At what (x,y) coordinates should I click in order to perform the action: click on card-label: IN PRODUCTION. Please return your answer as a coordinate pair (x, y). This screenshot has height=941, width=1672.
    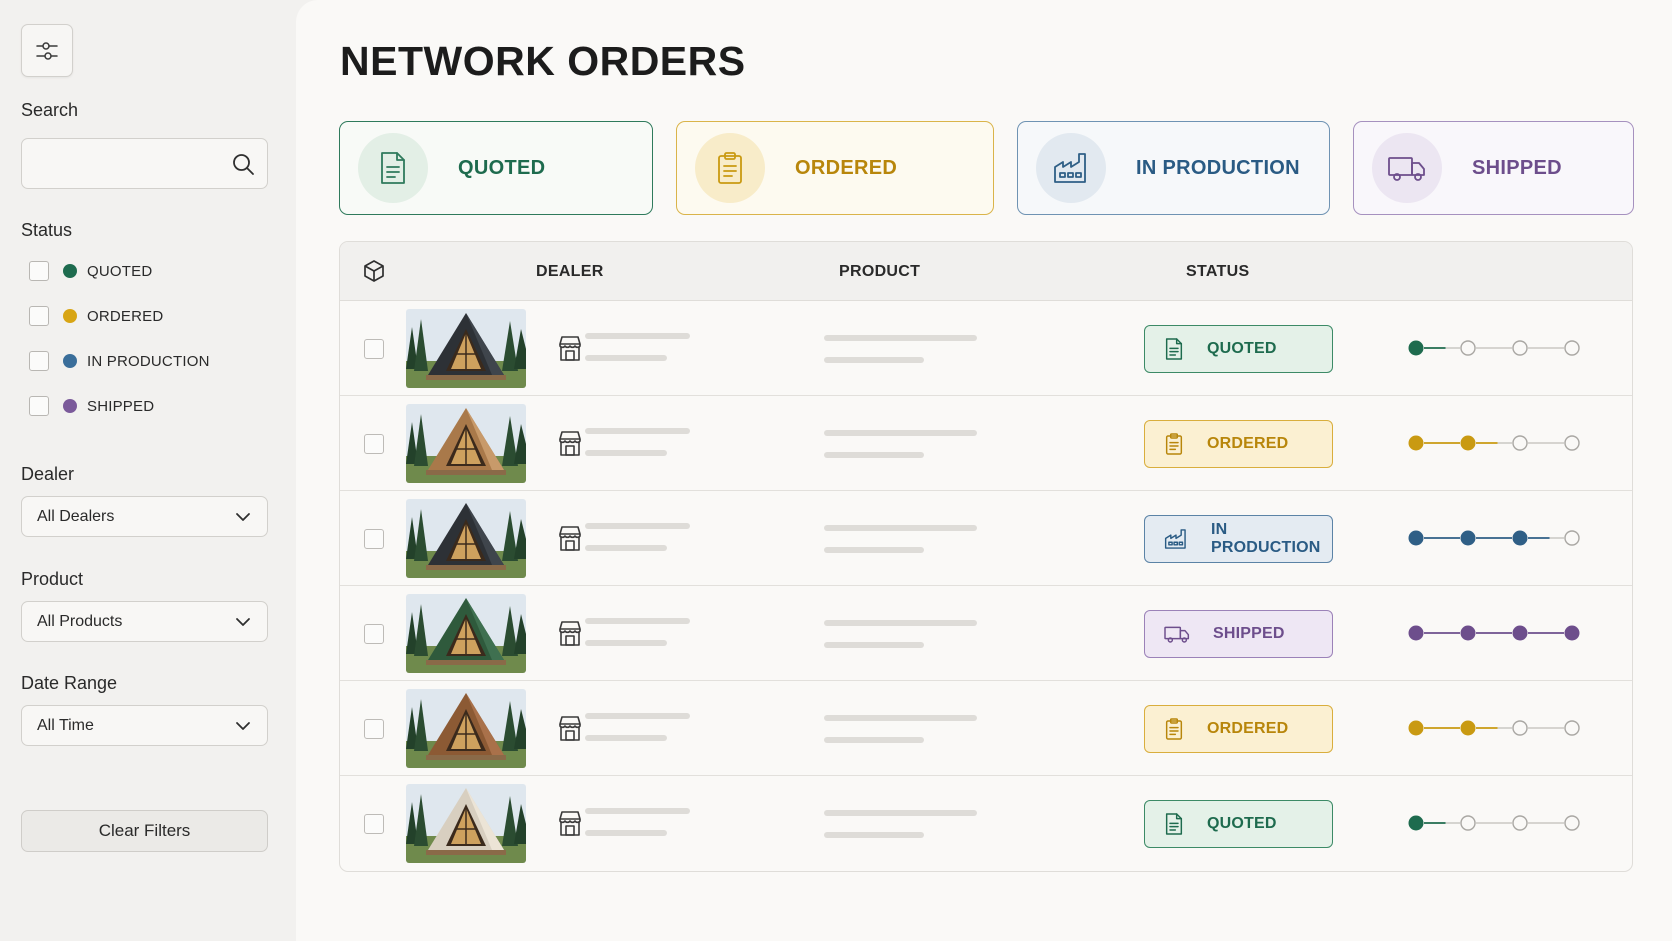
    Looking at the image, I should click on (1218, 167).